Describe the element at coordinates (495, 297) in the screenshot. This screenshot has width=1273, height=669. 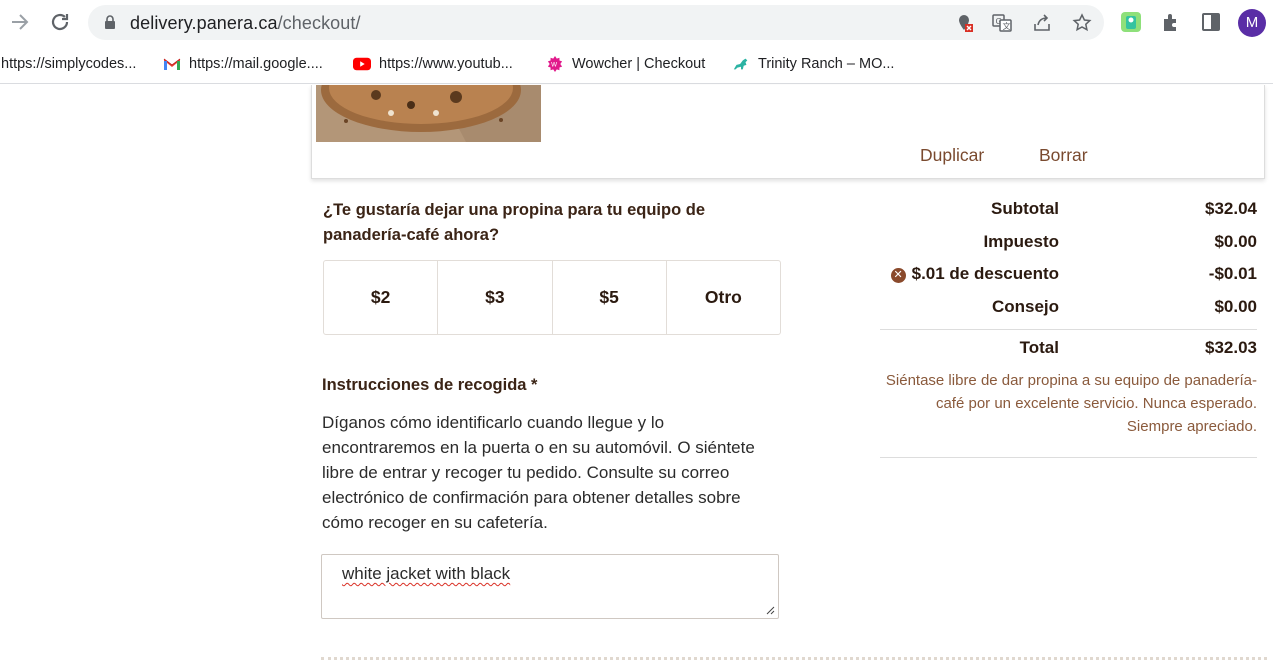
I see `tip-option-3: $3` at that location.